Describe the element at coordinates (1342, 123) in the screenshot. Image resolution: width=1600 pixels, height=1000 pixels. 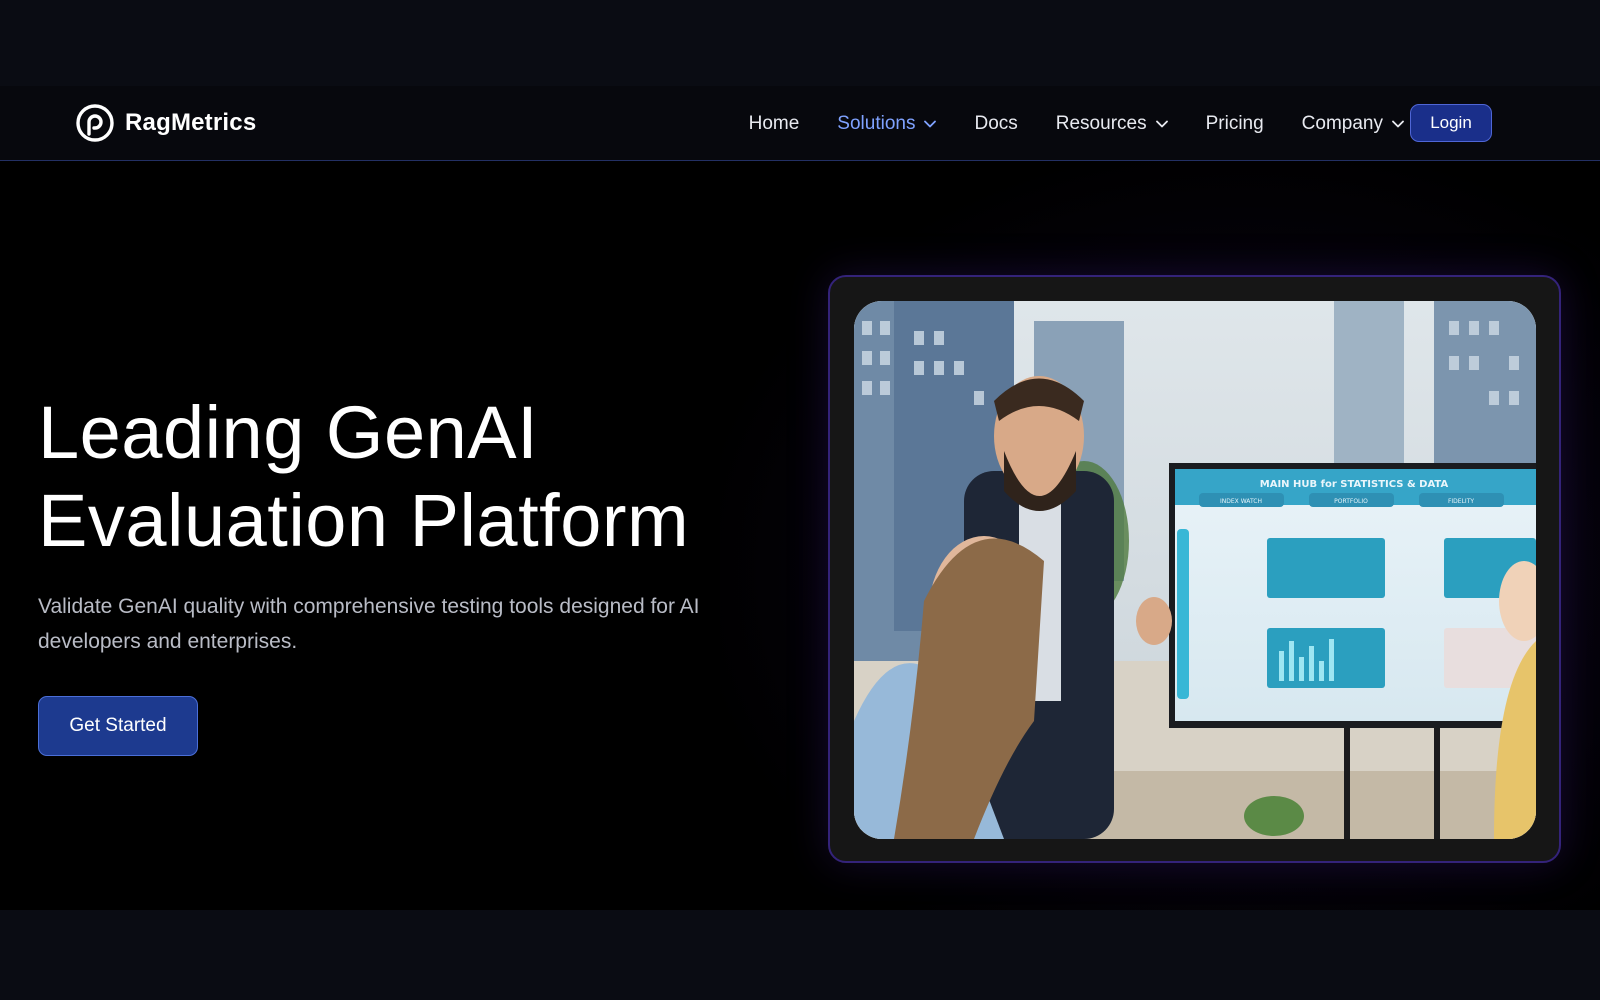
I see `nav-item-label: Company` at that location.